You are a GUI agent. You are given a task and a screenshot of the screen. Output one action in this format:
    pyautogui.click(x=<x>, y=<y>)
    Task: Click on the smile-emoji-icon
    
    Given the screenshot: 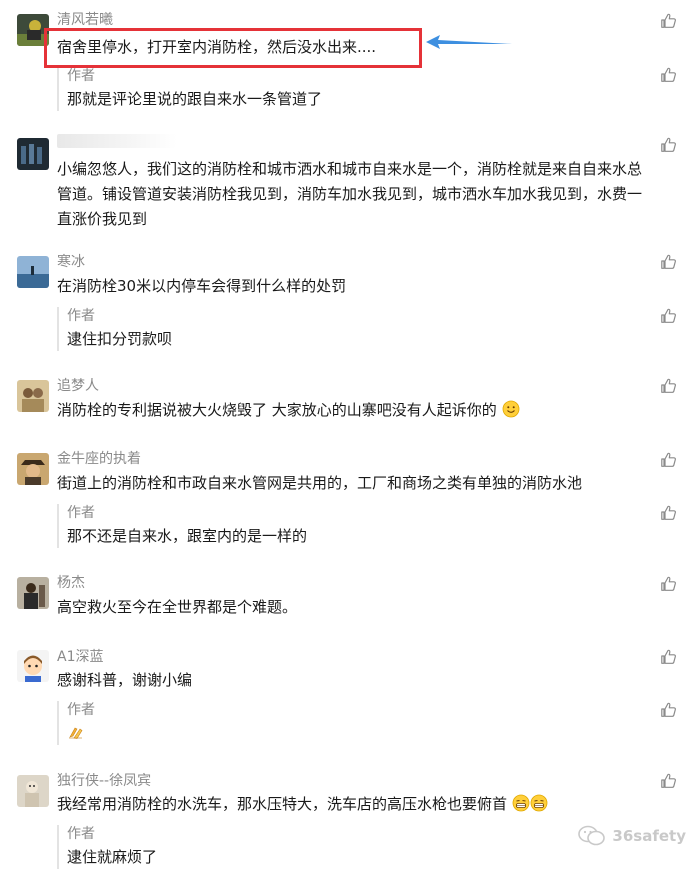 What is the action you would take?
    pyautogui.click(x=511, y=409)
    